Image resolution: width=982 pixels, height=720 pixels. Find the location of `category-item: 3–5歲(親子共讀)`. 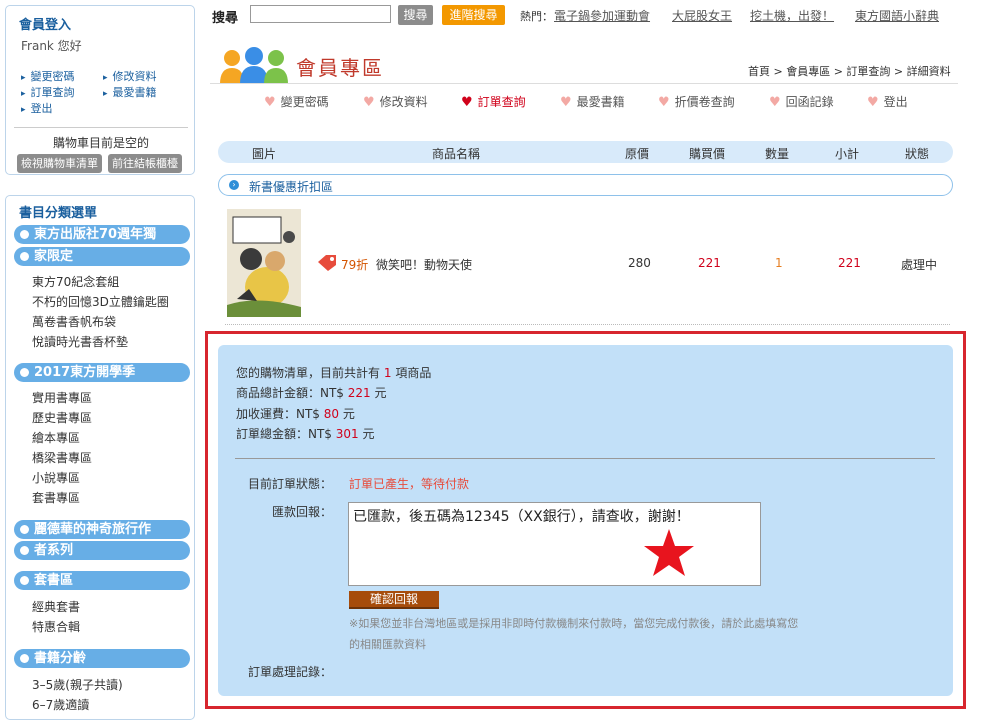

category-item: 3–5歲(親子共讀) is located at coordinates (77, 684).